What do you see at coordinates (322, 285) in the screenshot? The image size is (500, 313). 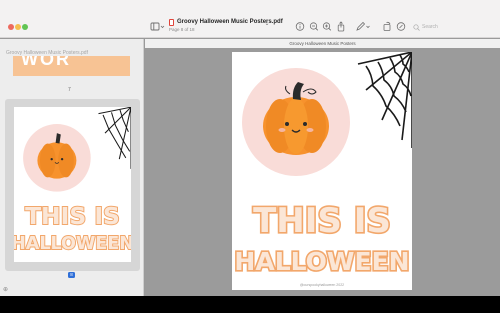 I see `poster-footer: @ourspookyhalloween 2022` at bounding box center [322, 285].